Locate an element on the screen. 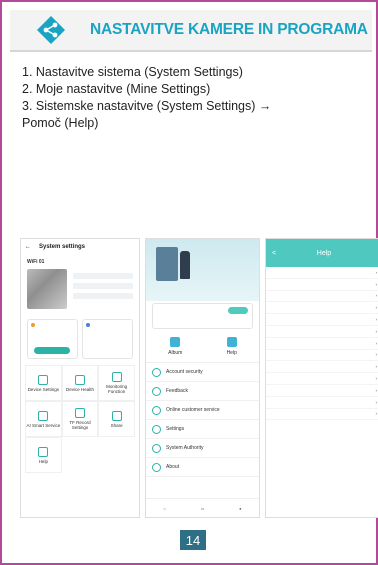 This screenshot has height=565, width=378. grid-item-monitoring-function: Monitoring Function is located at coordinates (116, 383).